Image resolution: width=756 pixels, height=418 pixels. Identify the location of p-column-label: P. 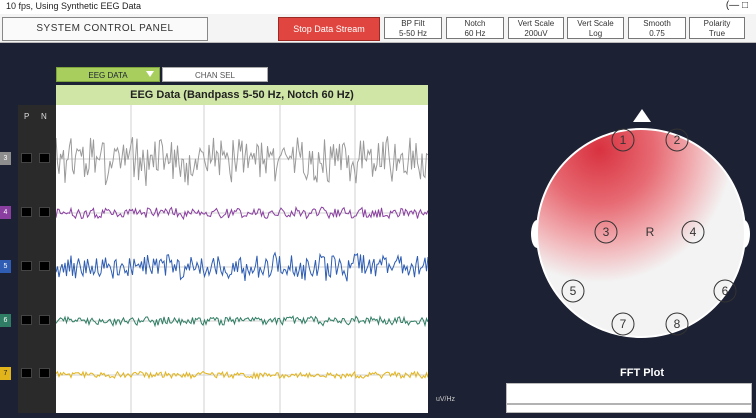
(27, 116).